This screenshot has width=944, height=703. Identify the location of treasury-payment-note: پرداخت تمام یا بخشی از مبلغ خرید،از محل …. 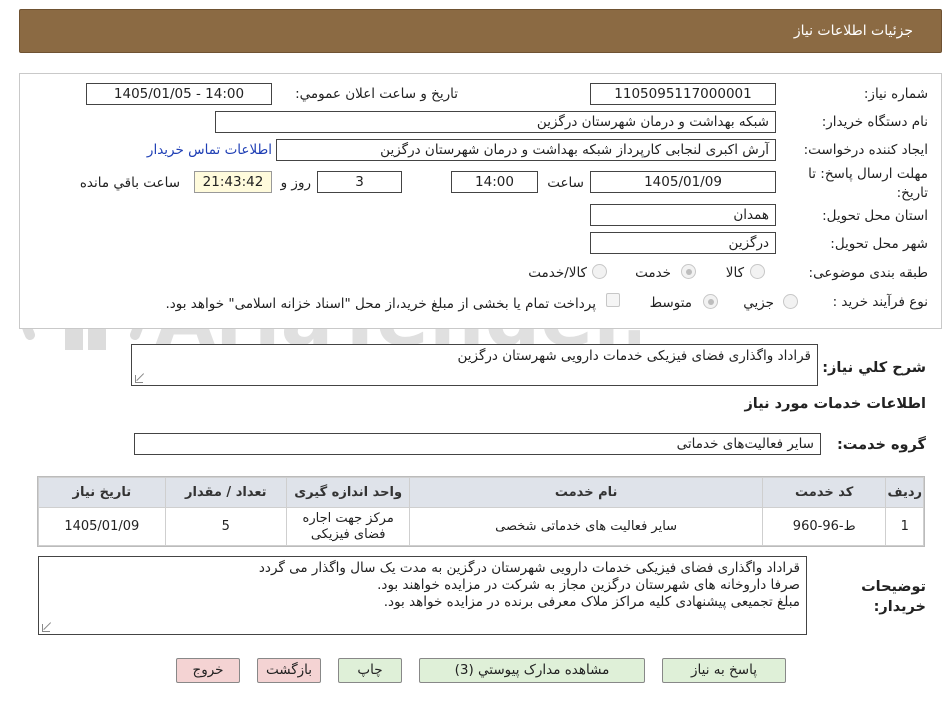
(380, 304).